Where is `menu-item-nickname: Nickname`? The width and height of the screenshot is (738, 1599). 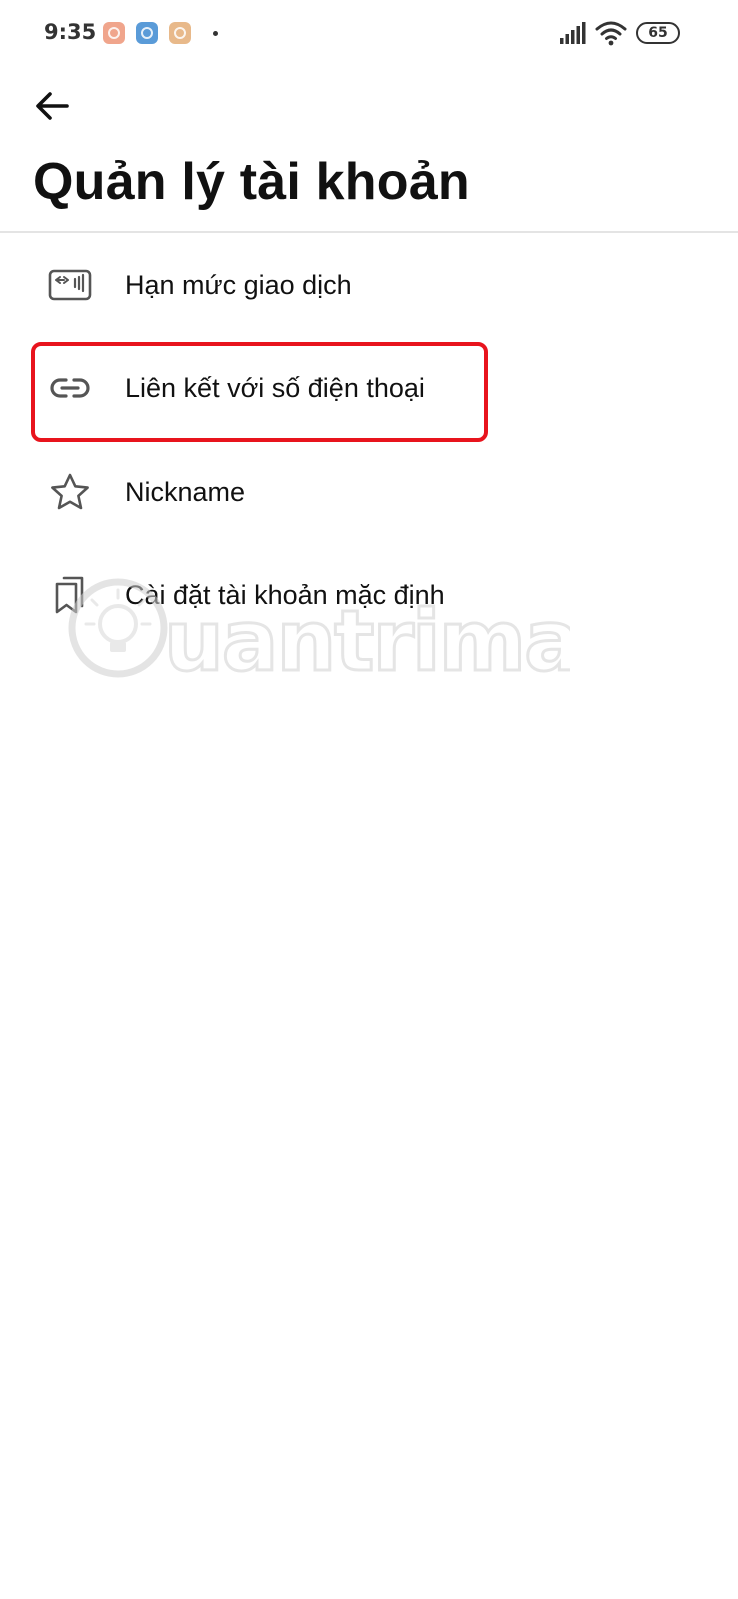
menu-item-nickname: Nickname is located at coordinates (369, 492).